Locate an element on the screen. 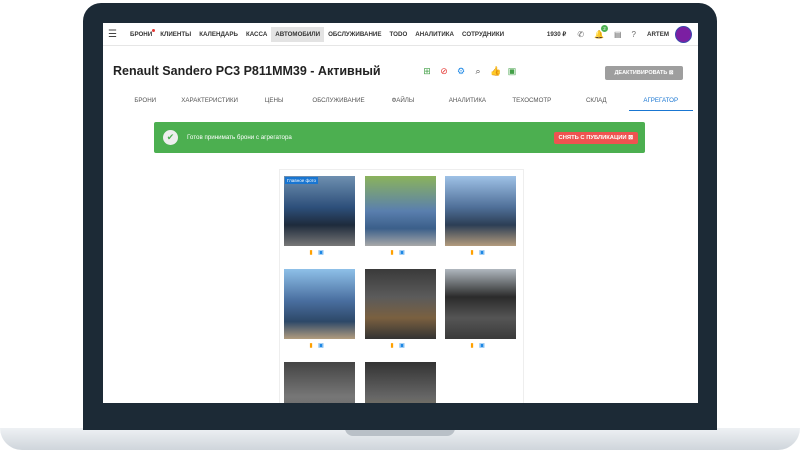 The image size is (800, 457). nav-item-todo: TODO is located at coordinates (399, 34).